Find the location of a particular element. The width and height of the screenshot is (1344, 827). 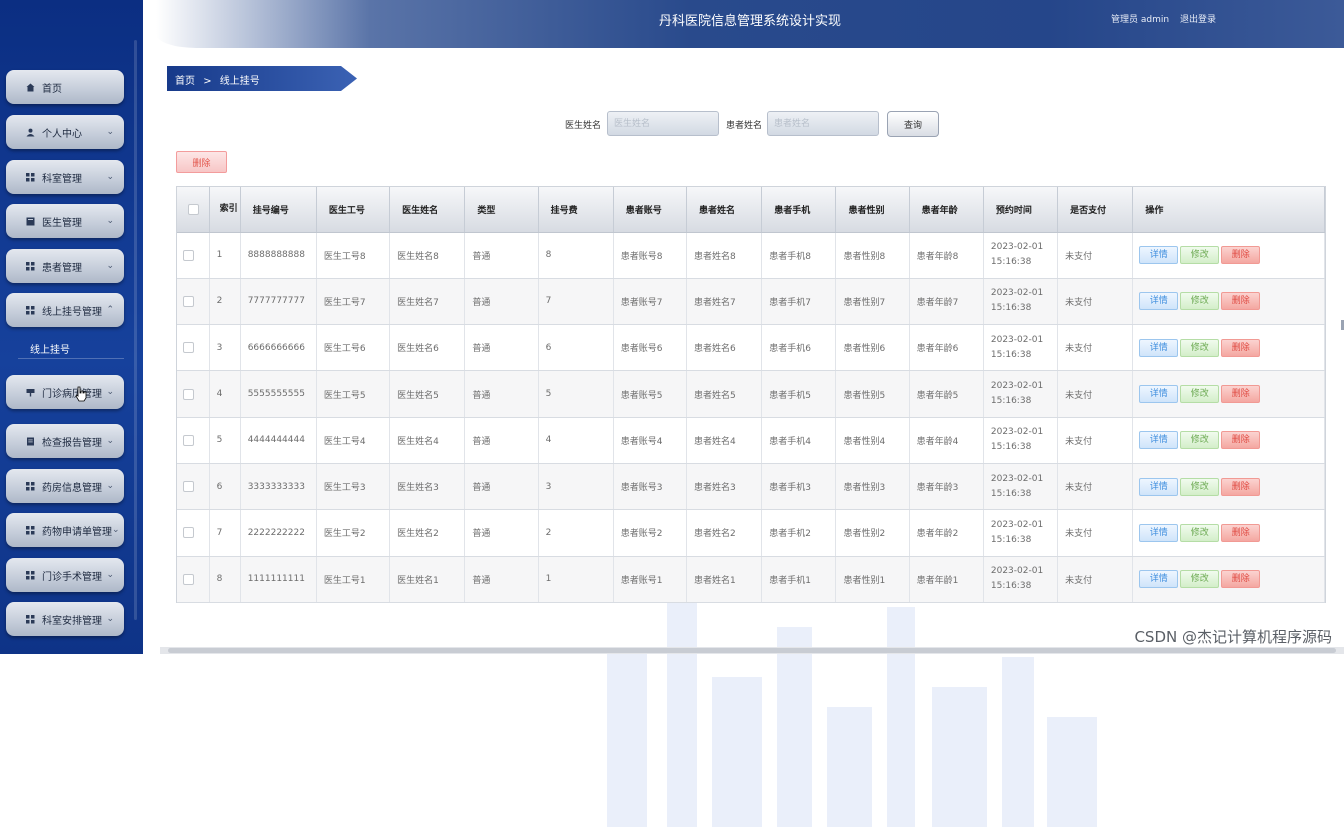

cell-type: 普通 is located at coordinates (501, 348).